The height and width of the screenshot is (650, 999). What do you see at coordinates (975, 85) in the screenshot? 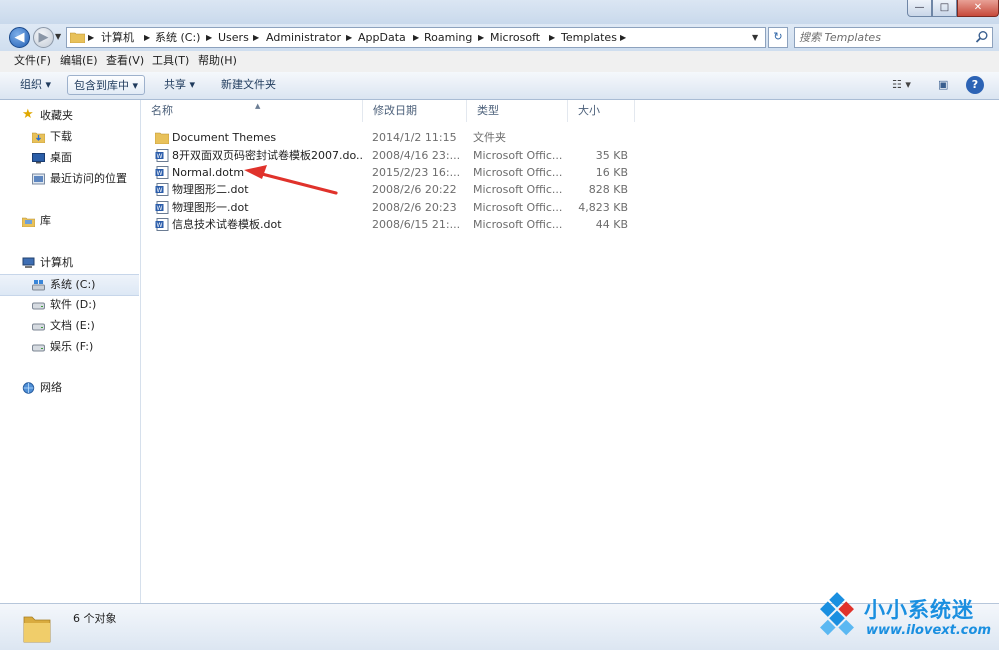
I see `help-button: ?` at bounding box center [975, 85].